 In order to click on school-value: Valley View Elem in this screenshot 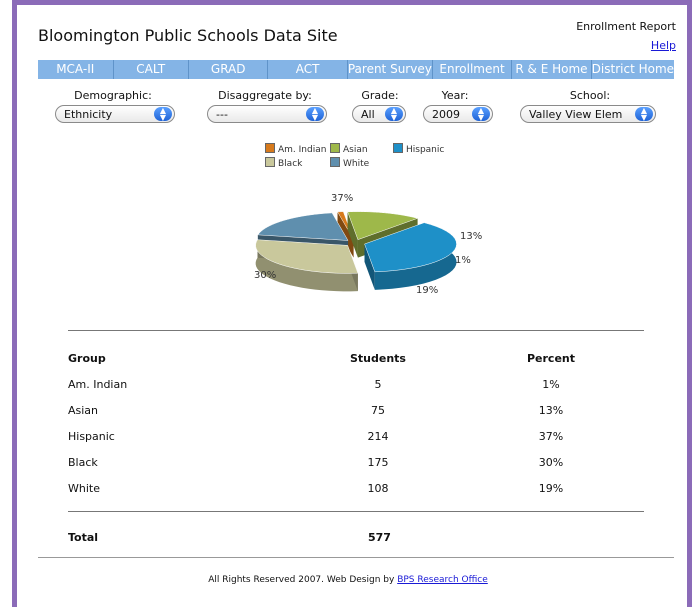, I will do `click(576, 114)`.